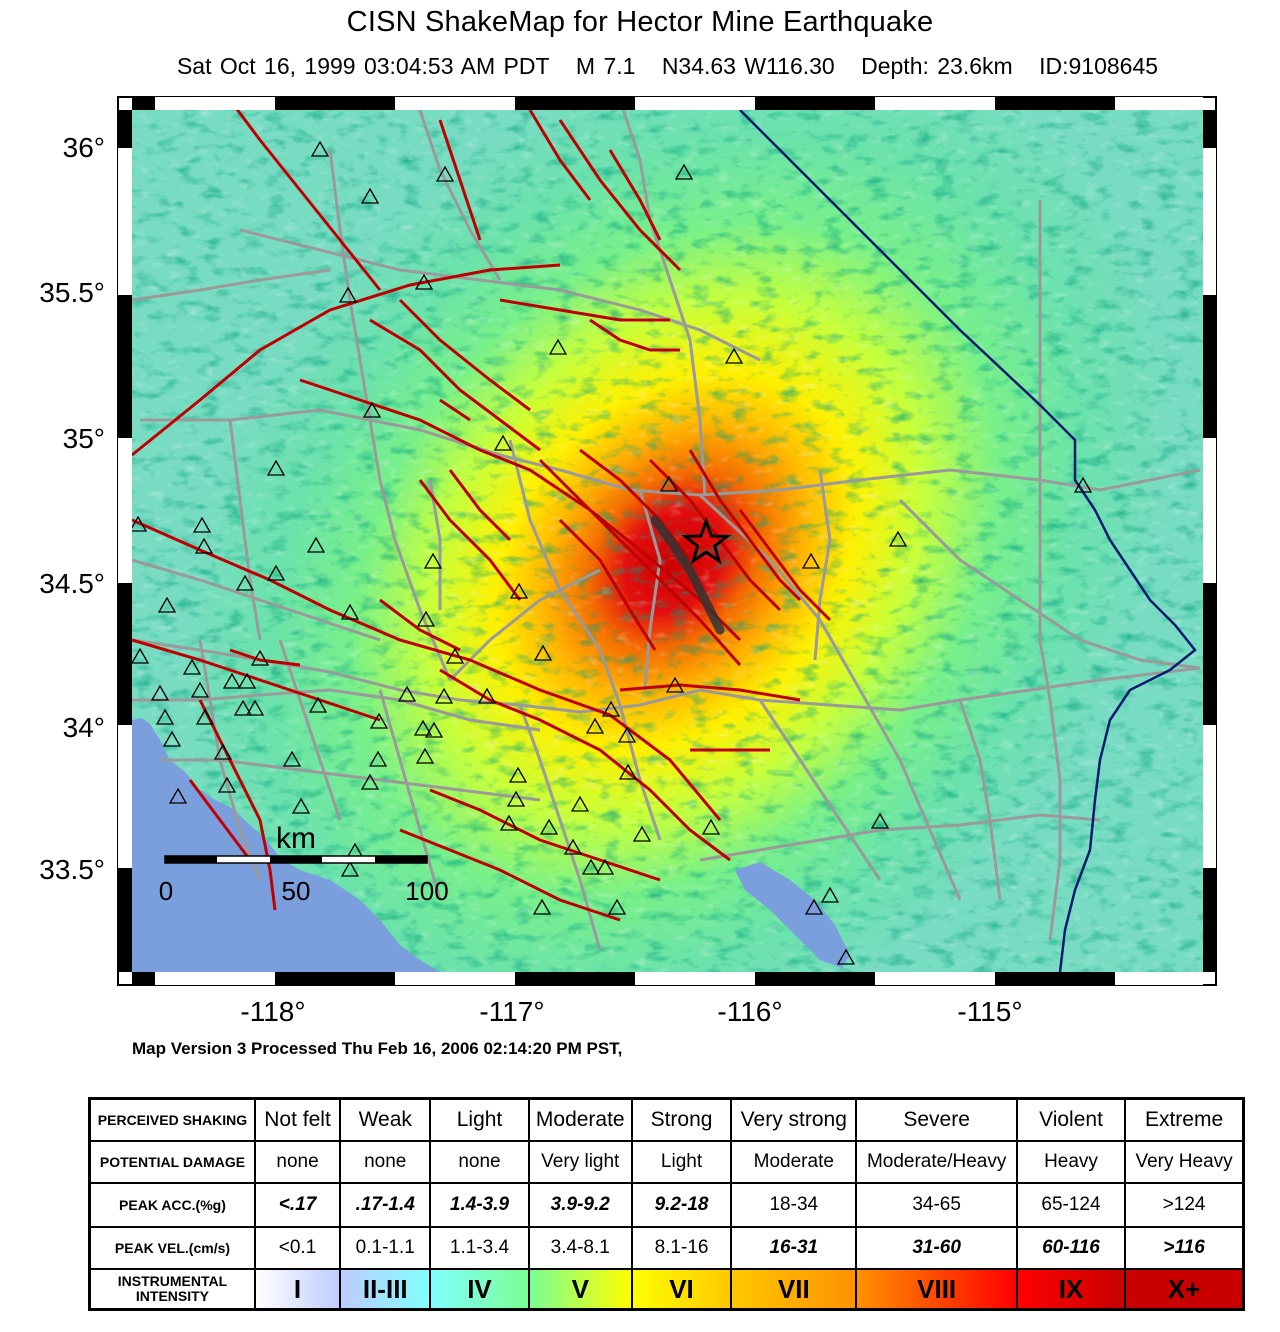 The width and height of the screenshot is (1280, 1332). I want to click on legend-intensity-cell: VI, so click(681, 1289).